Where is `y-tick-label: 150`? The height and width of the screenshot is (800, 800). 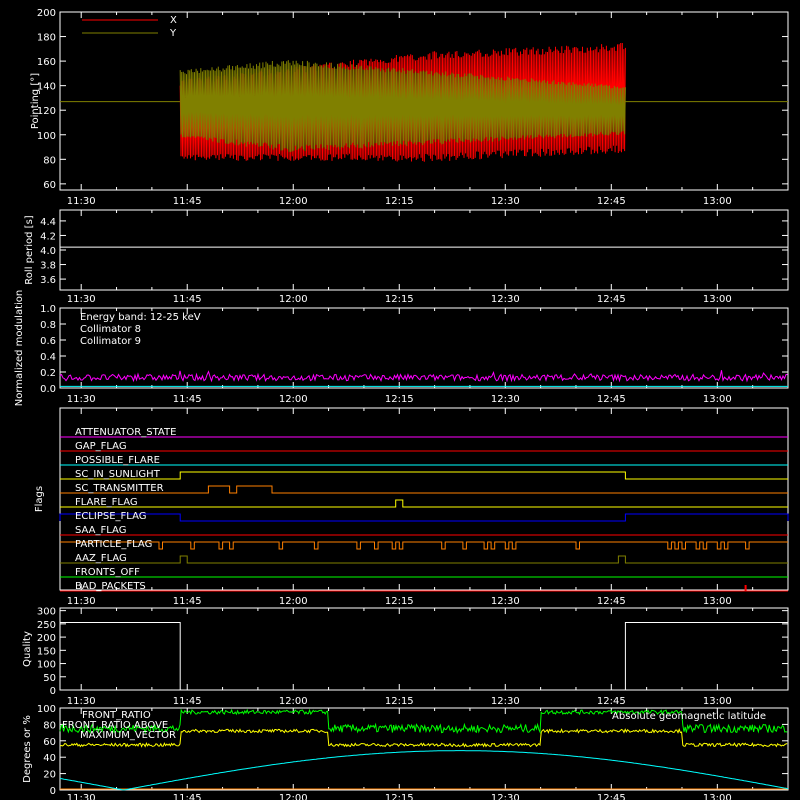 y-tick-label: 150 is located at coordinates (46, 651).